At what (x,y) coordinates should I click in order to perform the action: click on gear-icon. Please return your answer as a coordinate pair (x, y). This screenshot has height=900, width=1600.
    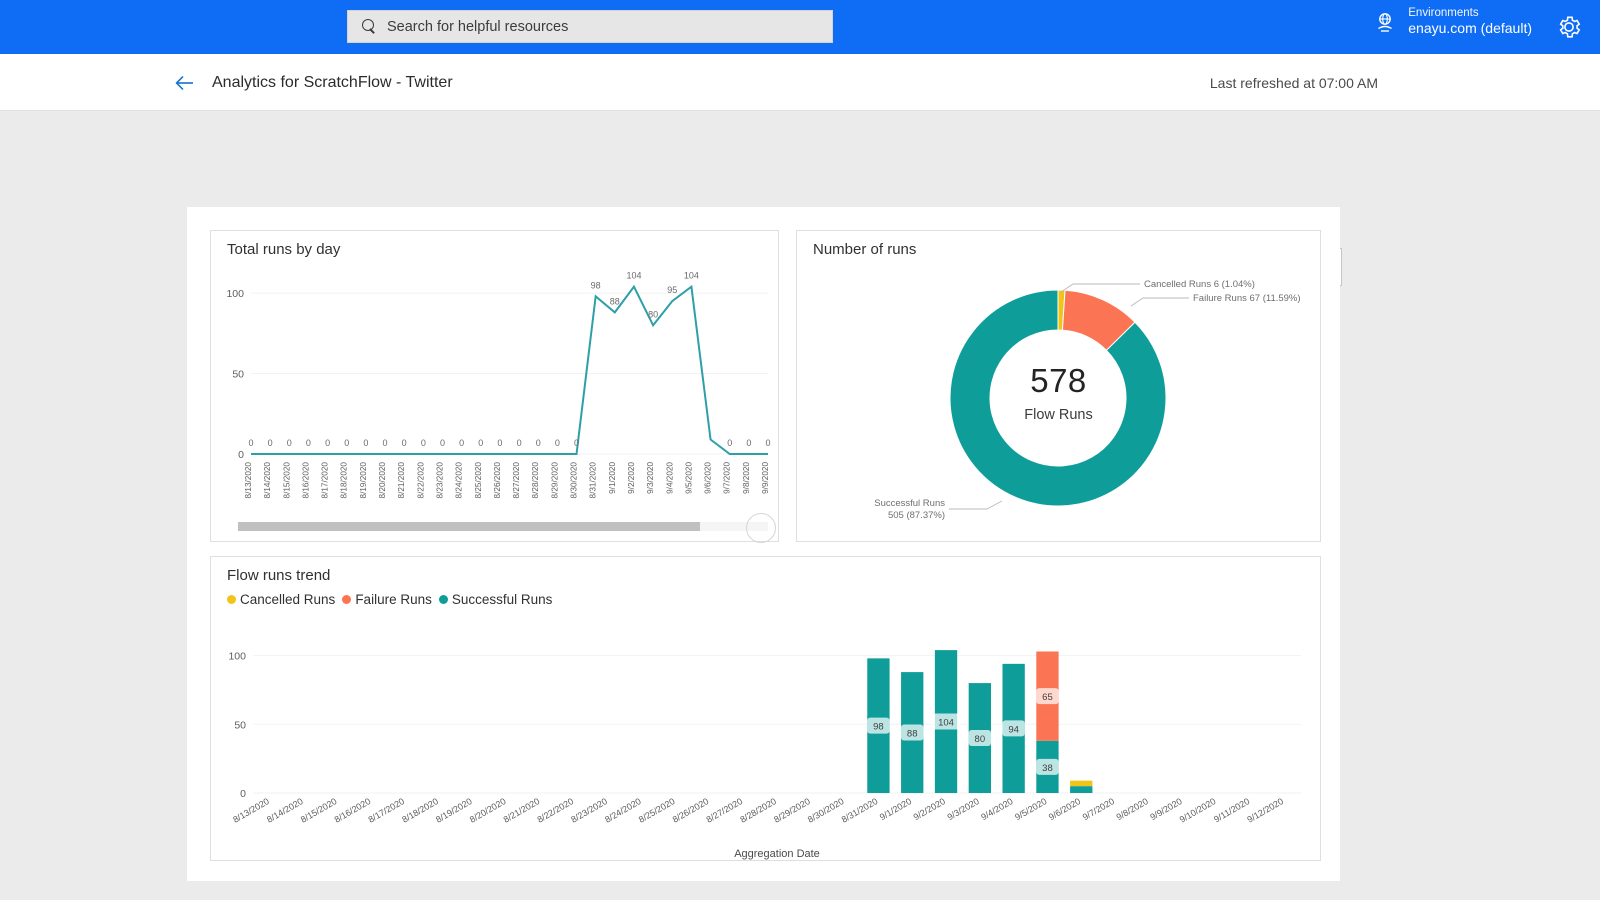
    Looking at the image, I should click on (1569, 27).